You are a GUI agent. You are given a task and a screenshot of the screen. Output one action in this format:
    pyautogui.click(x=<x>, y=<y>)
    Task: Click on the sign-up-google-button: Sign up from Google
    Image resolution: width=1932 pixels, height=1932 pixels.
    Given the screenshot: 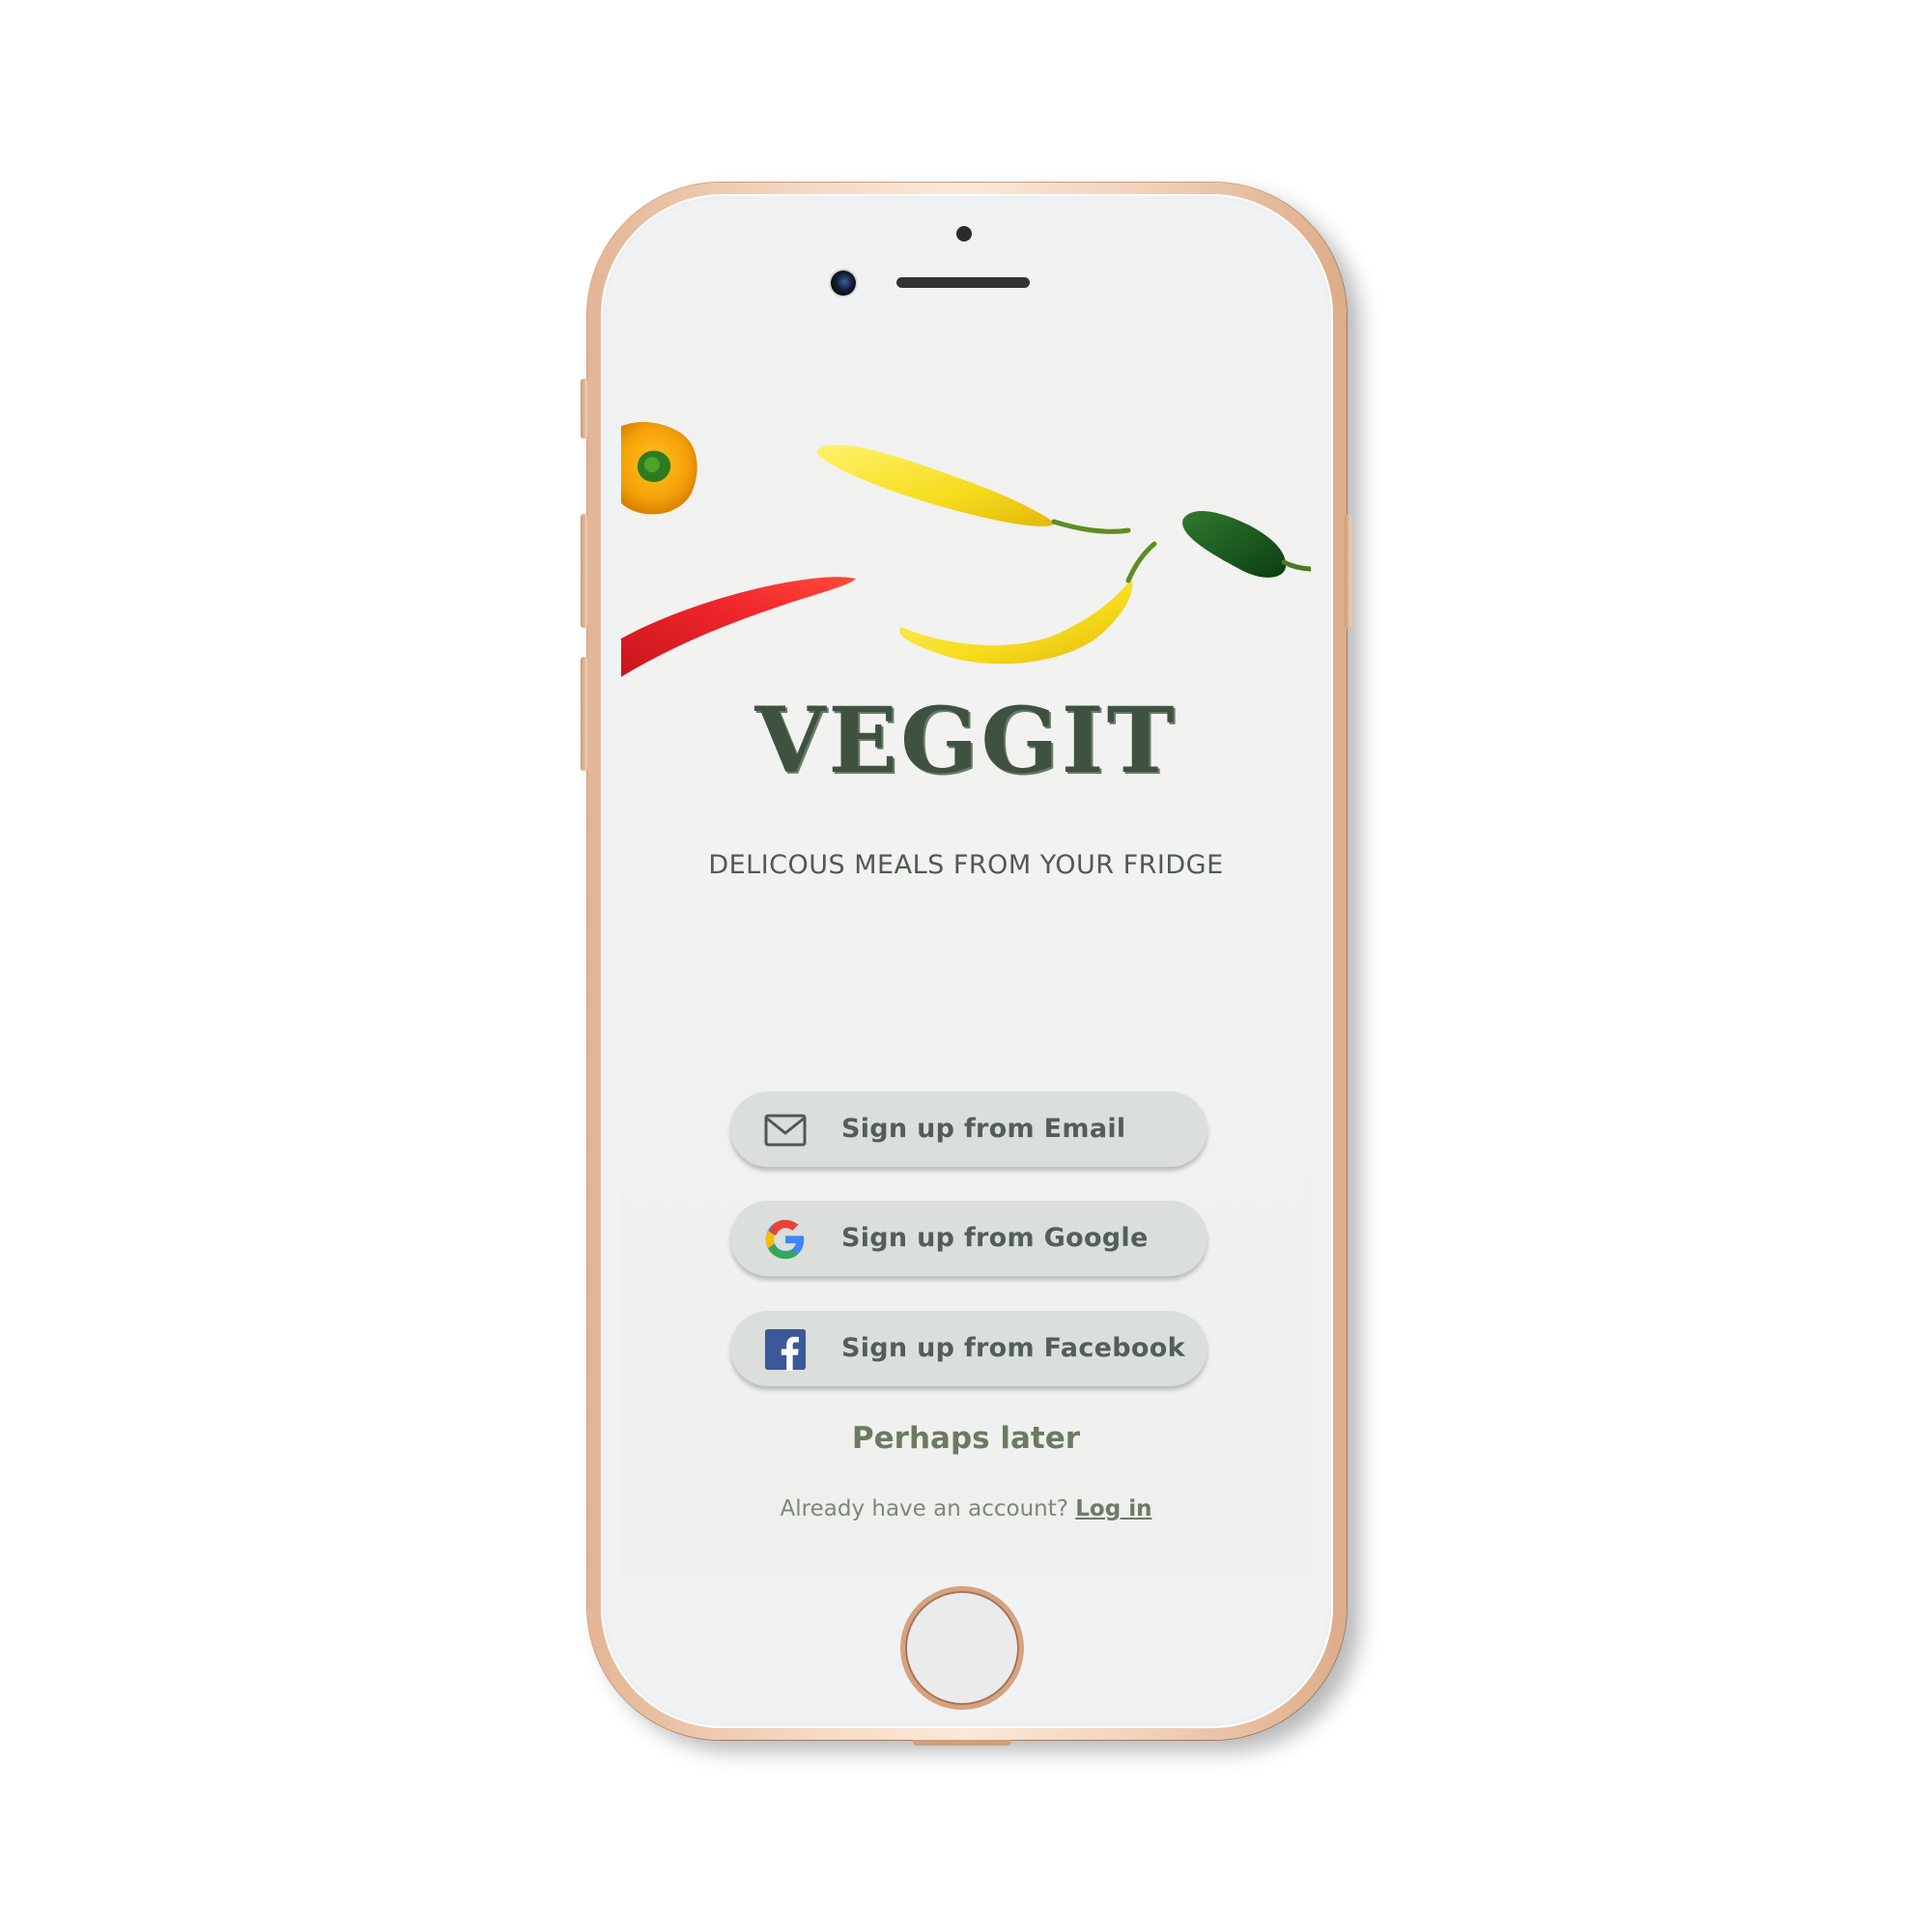 What is the action you would take?
    pyautogui.click(x=969, y=1238)
    